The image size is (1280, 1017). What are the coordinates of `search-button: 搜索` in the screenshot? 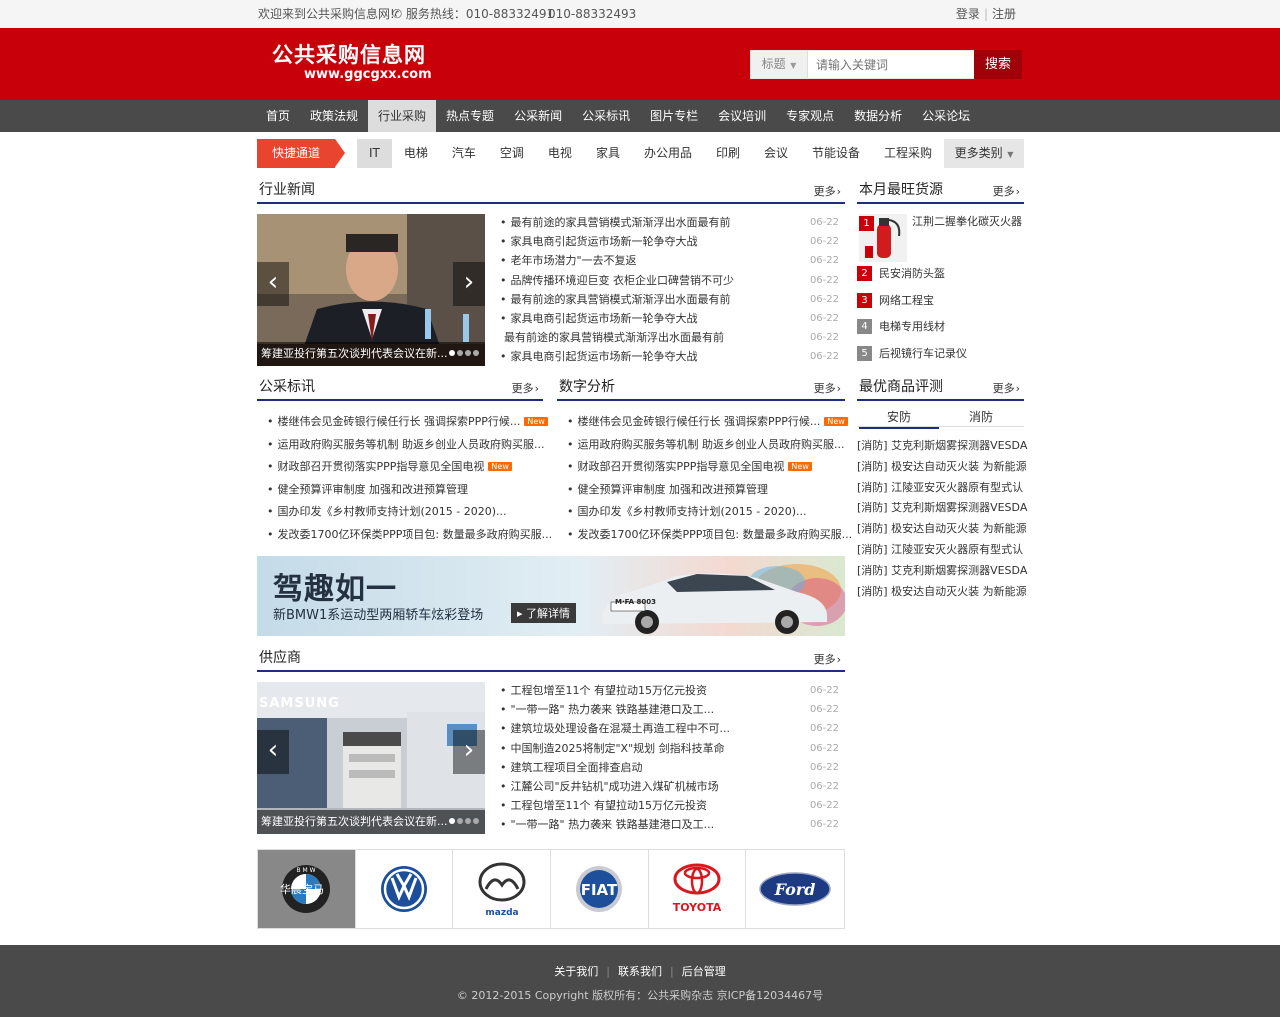 It's located at (998, 64).